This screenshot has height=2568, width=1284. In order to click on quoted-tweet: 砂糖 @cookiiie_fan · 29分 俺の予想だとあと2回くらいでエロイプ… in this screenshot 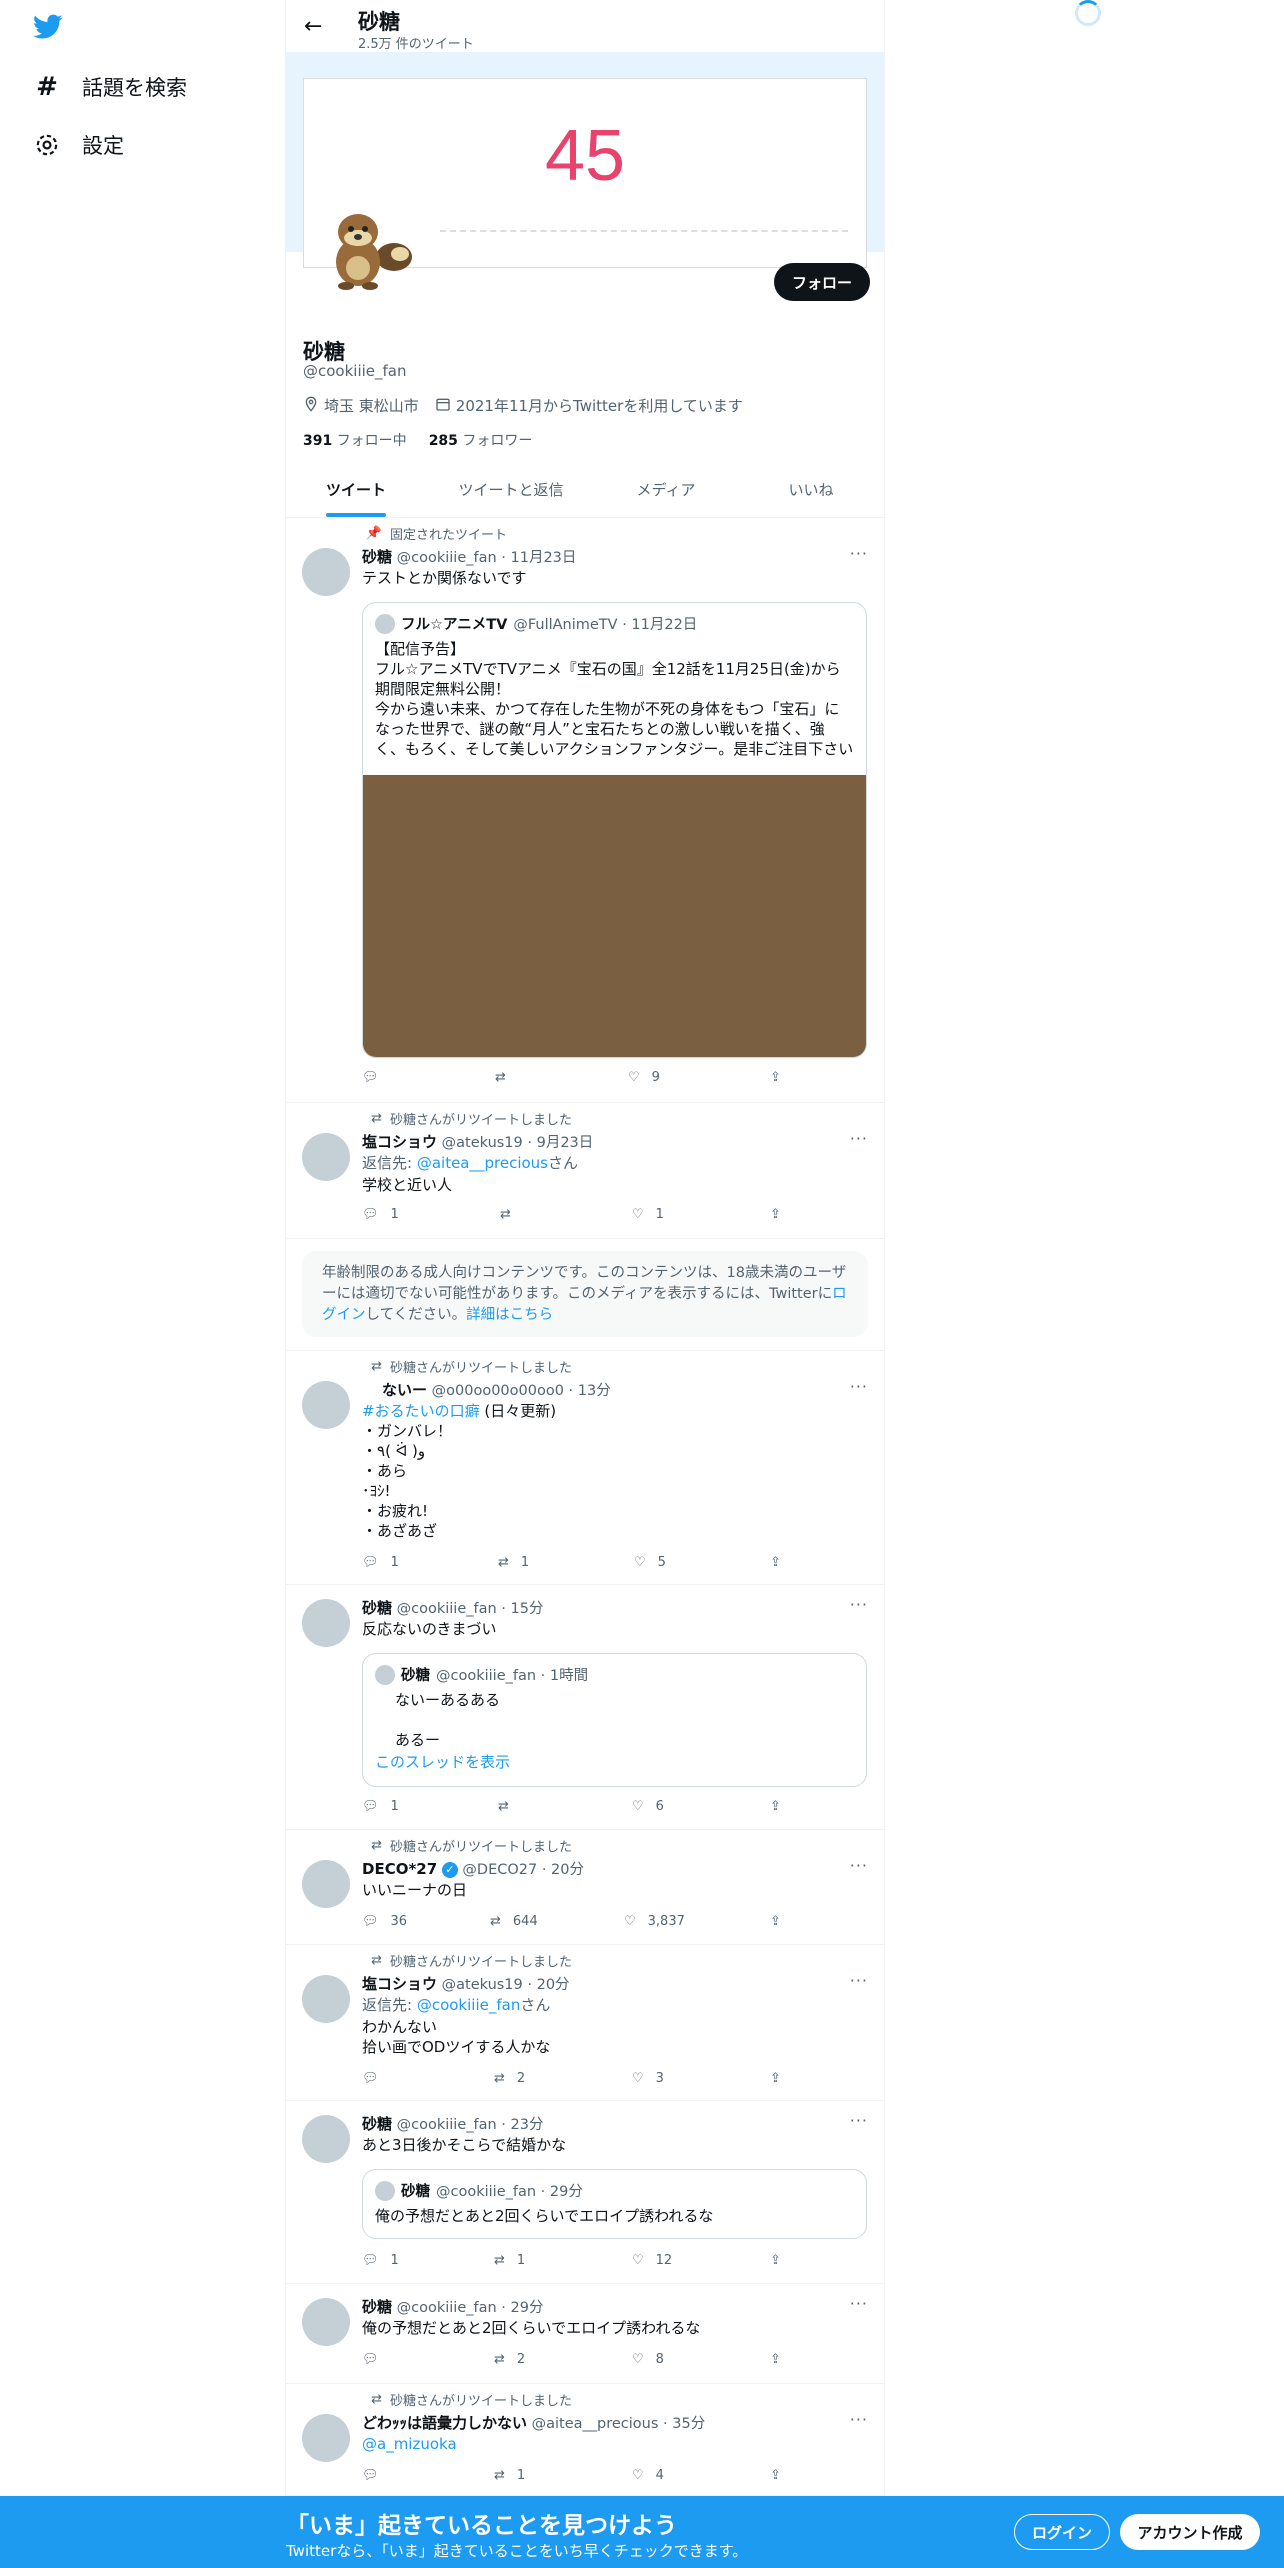, I will do `click(614, 2204)`.